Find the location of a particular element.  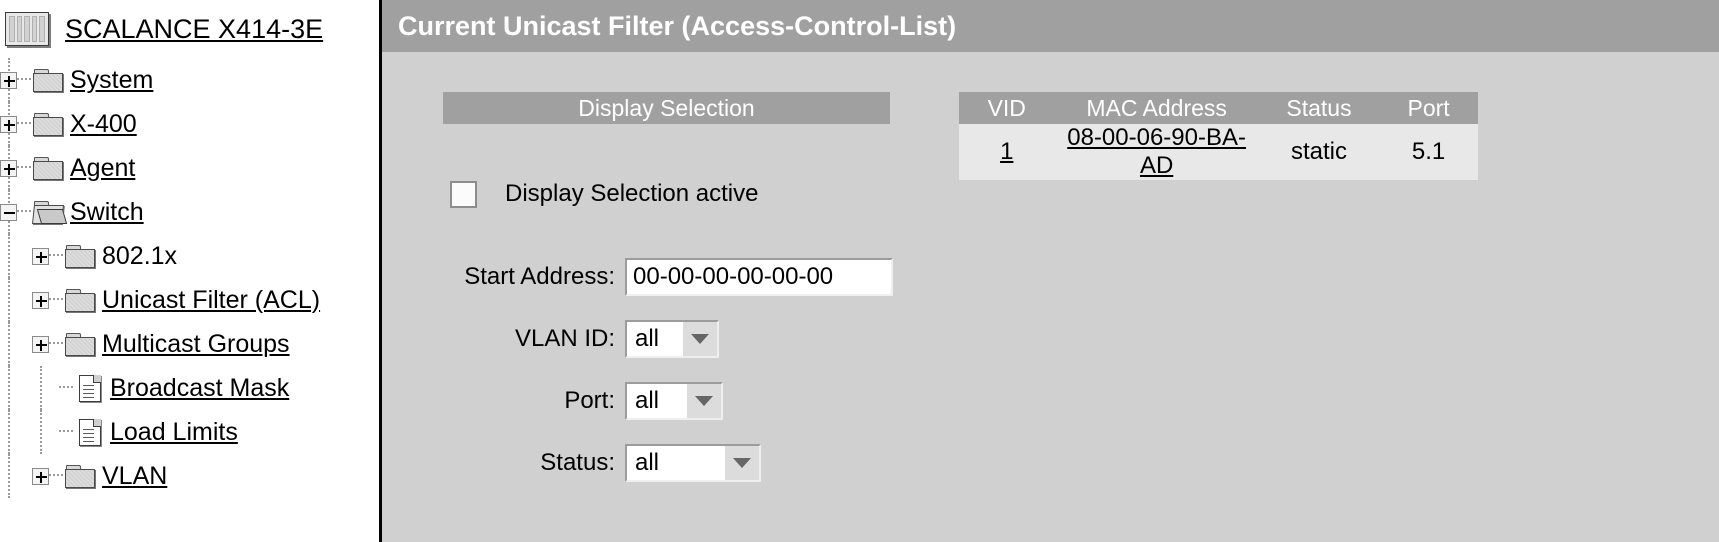

sidebar-item-agent: Agent is located at coordinates (189, 168).